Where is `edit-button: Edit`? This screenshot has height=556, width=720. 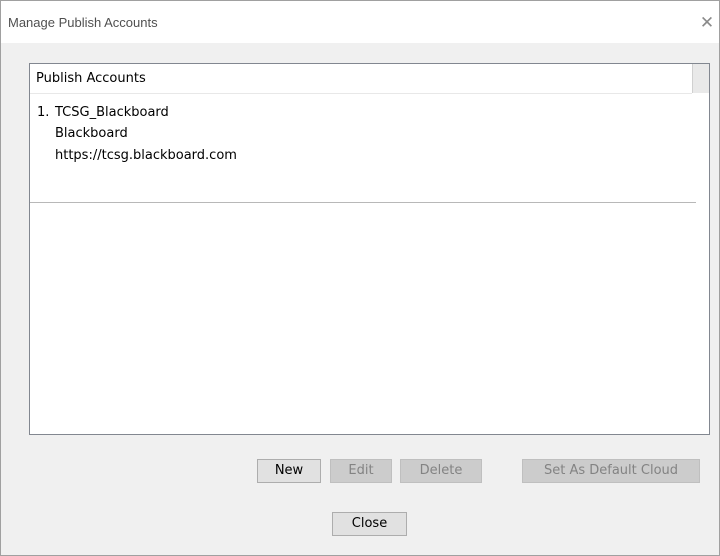
edit-button: Edit is located at coordinates (361, 471).